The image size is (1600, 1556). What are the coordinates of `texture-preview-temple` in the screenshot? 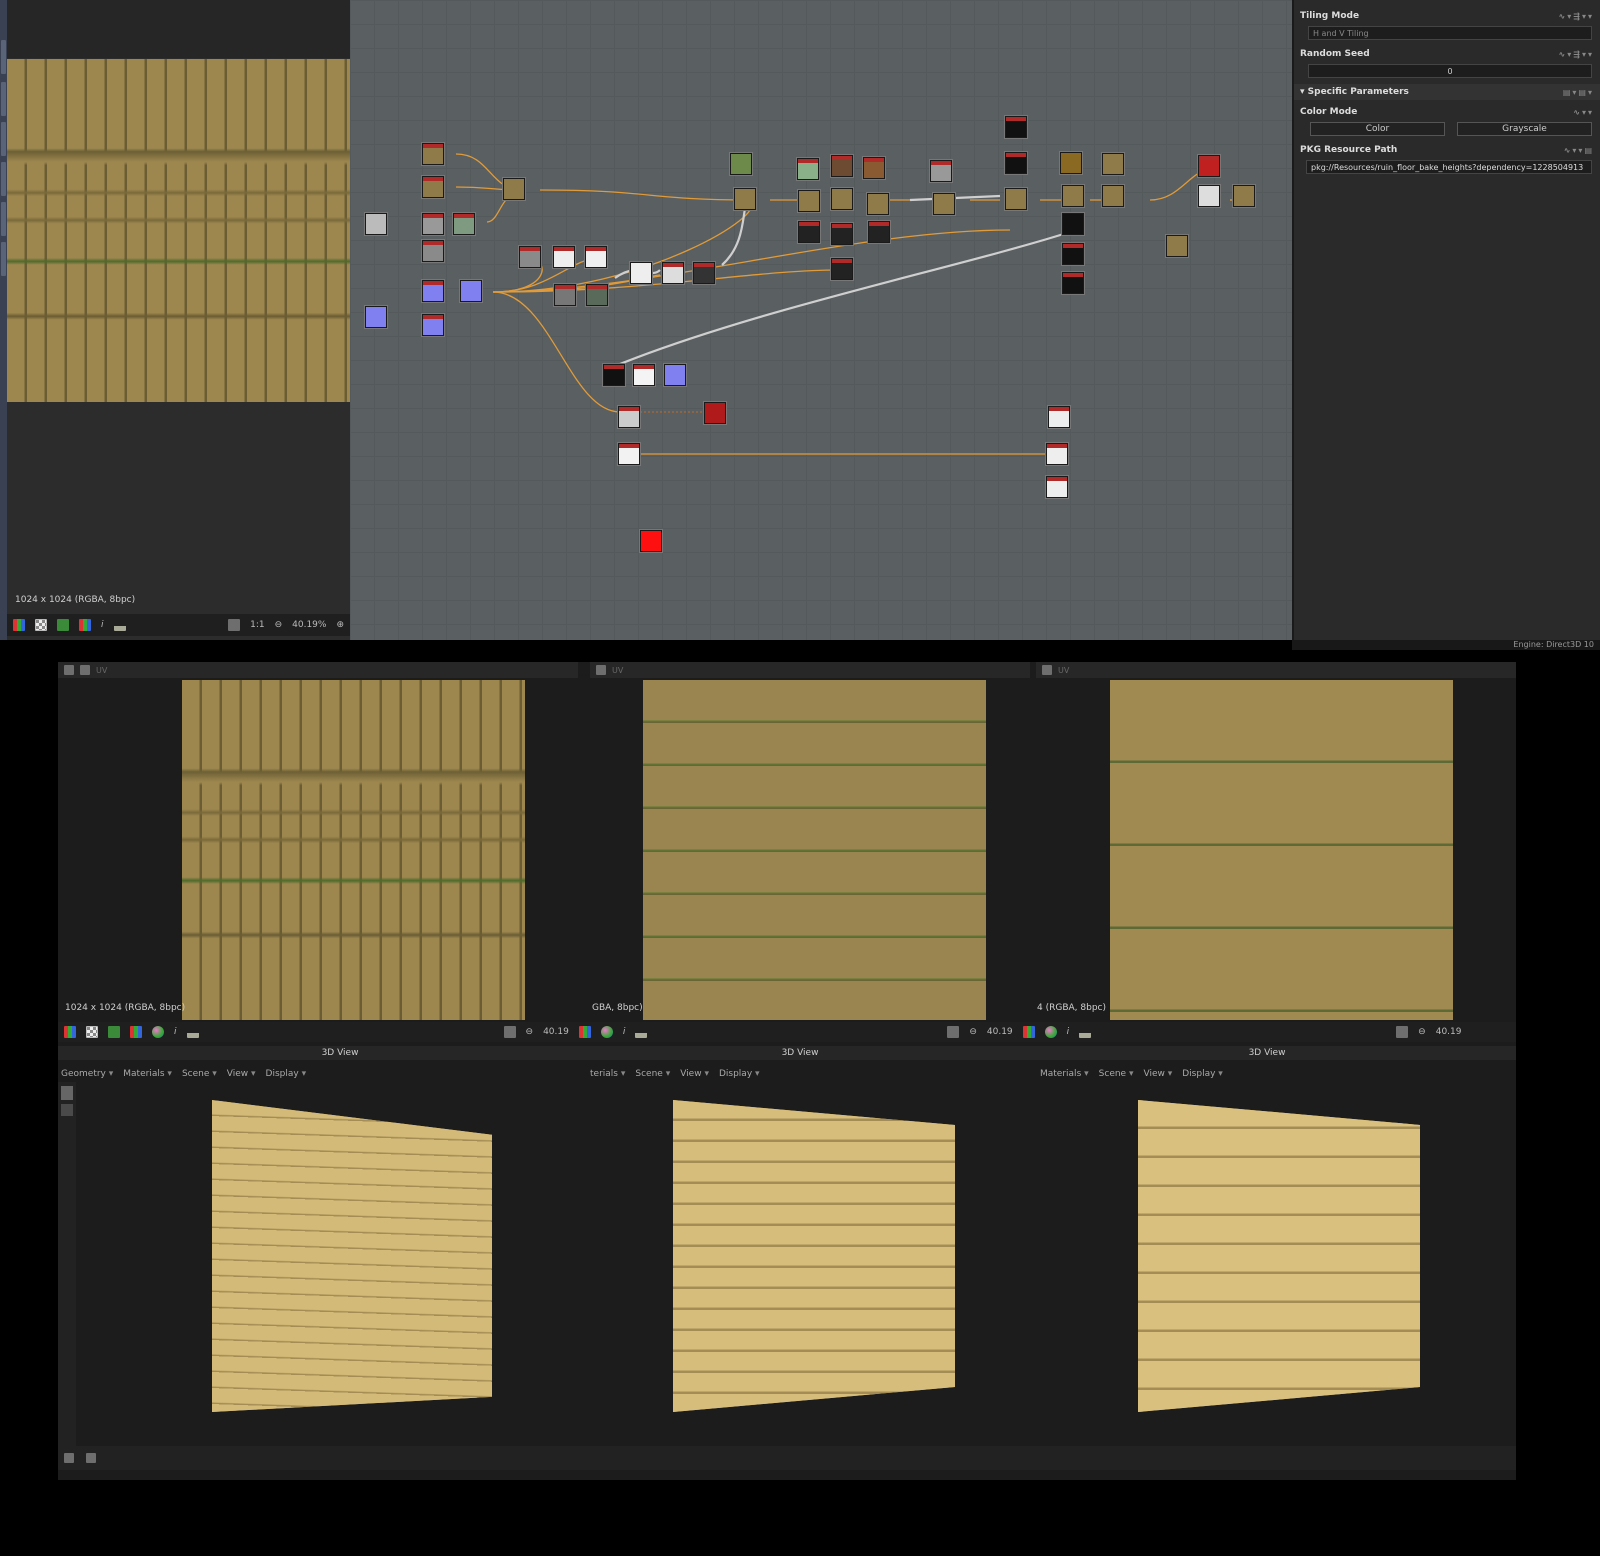 It's located at (353, 850).